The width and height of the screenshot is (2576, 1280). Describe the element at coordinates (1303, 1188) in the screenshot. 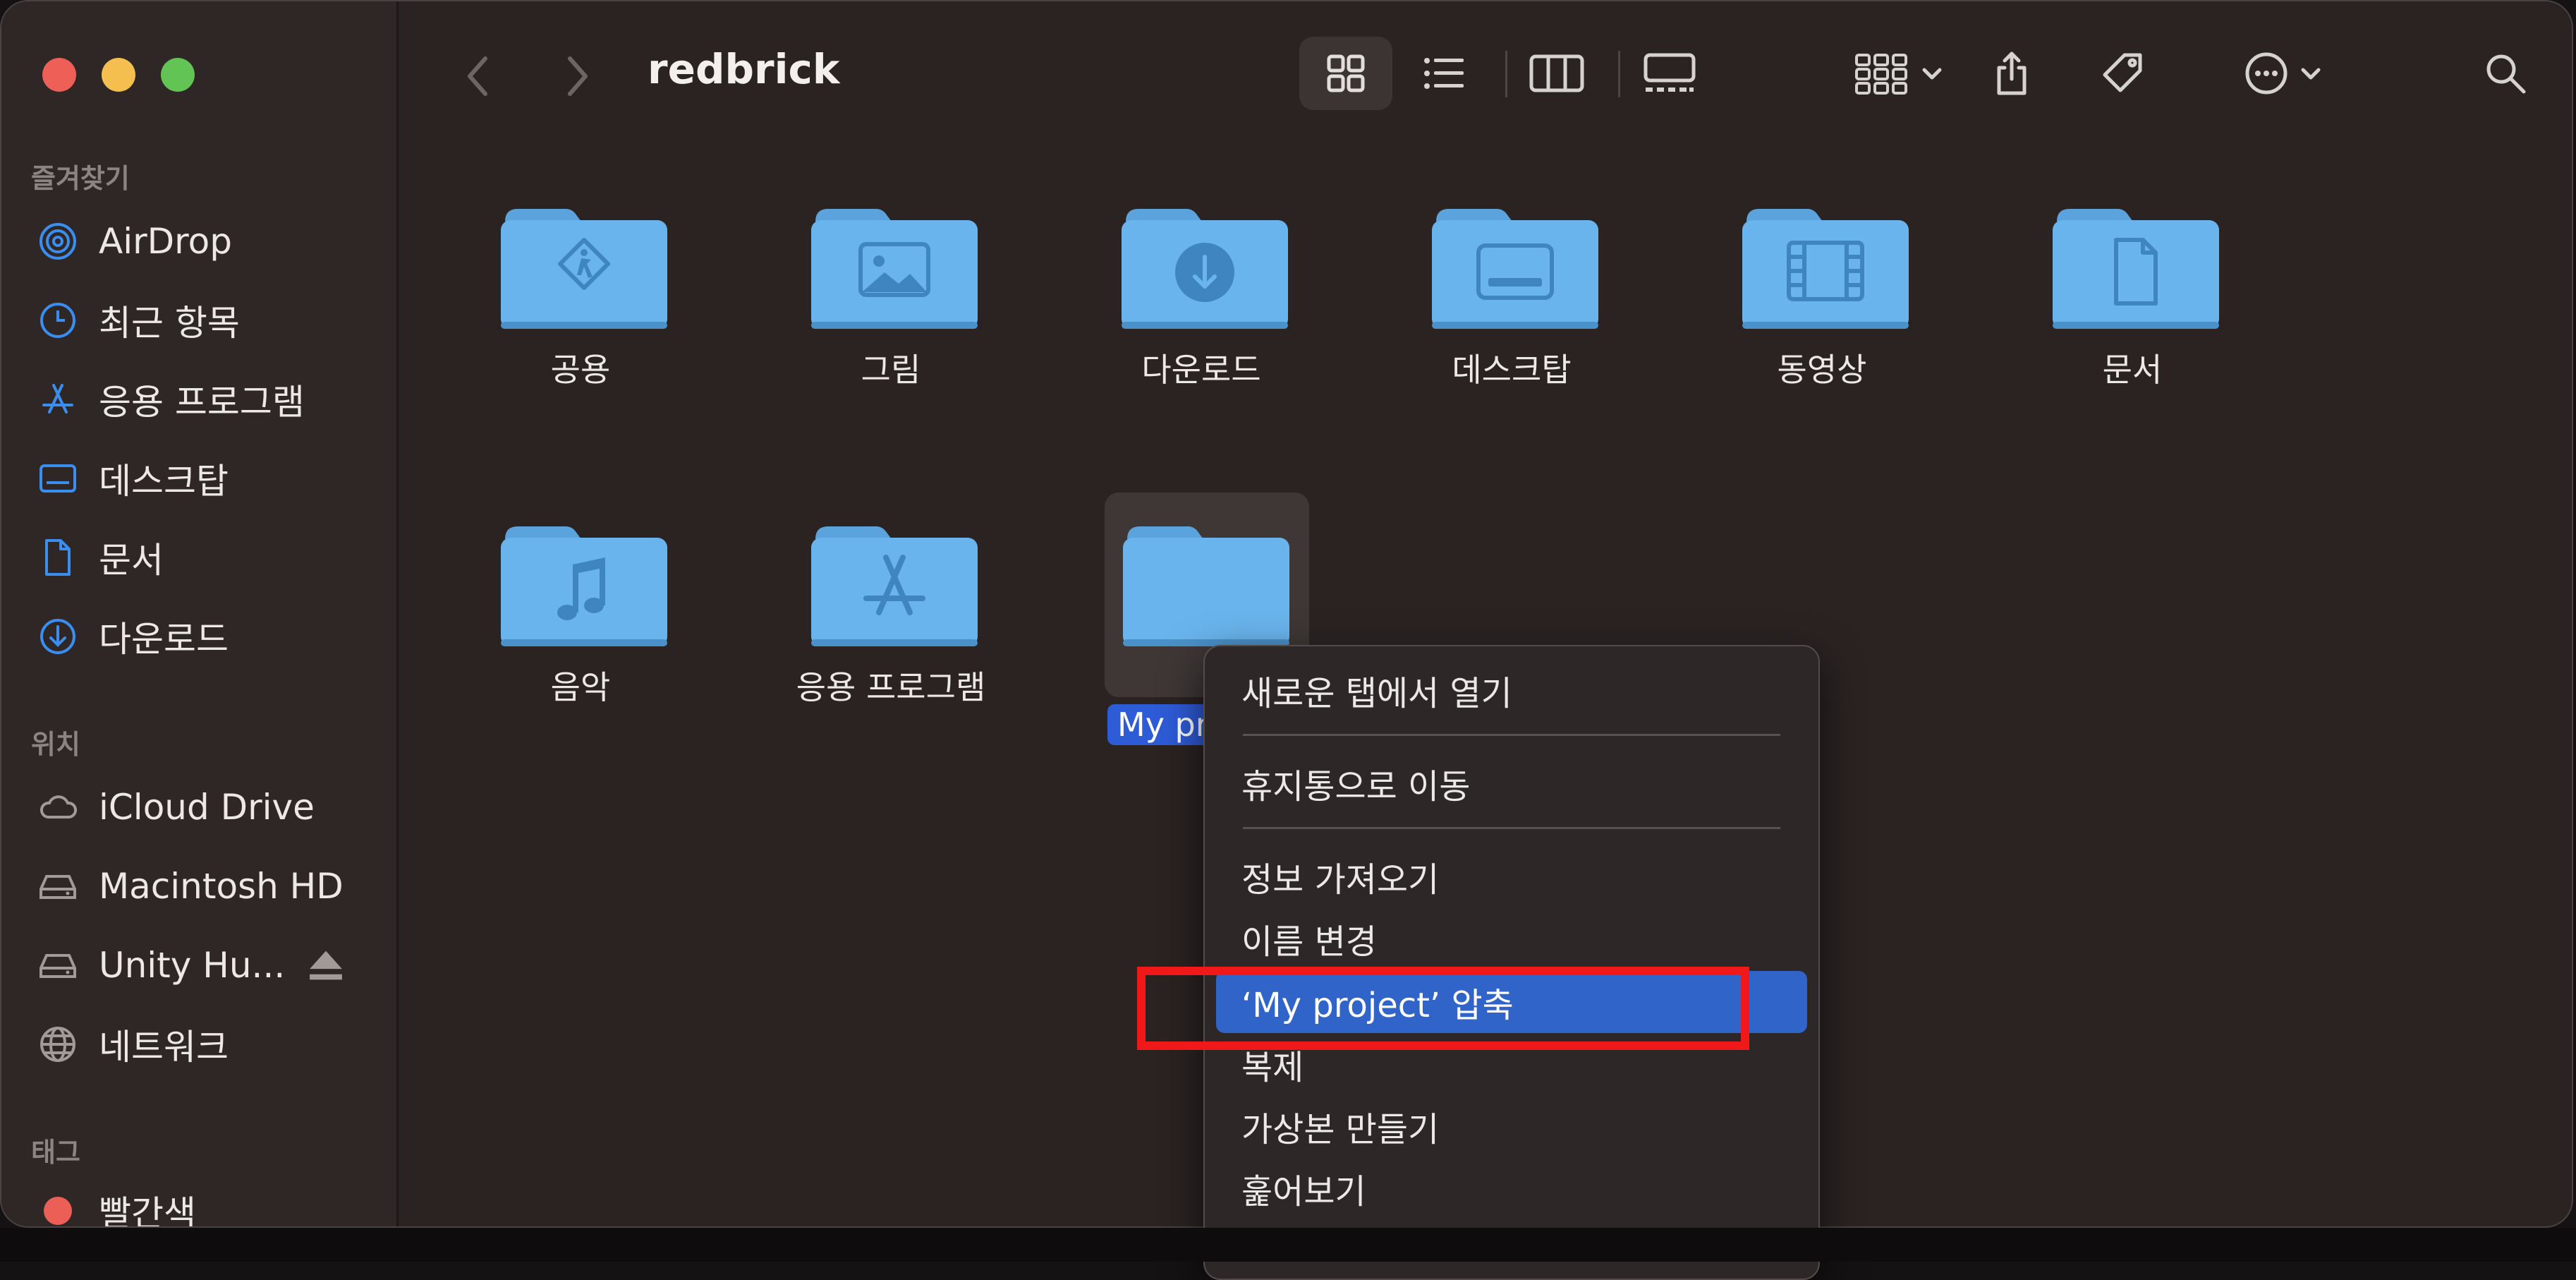

I see `menu-item-quick-look: 훑어보기` at that location.